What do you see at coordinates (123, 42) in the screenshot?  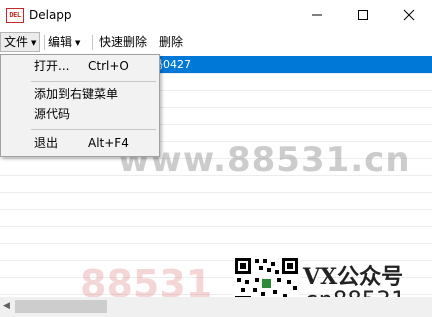 I see `menu-quick-delete: 快速删除` at bounding box center [123, 42].